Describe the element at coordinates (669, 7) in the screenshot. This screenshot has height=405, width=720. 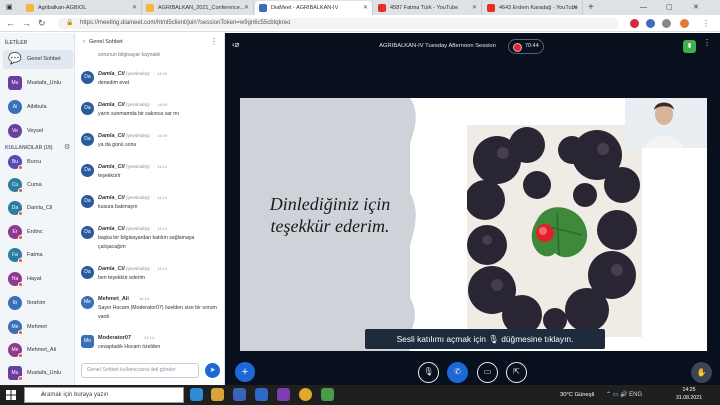
I see `maximize-icon: ▢` at that location.